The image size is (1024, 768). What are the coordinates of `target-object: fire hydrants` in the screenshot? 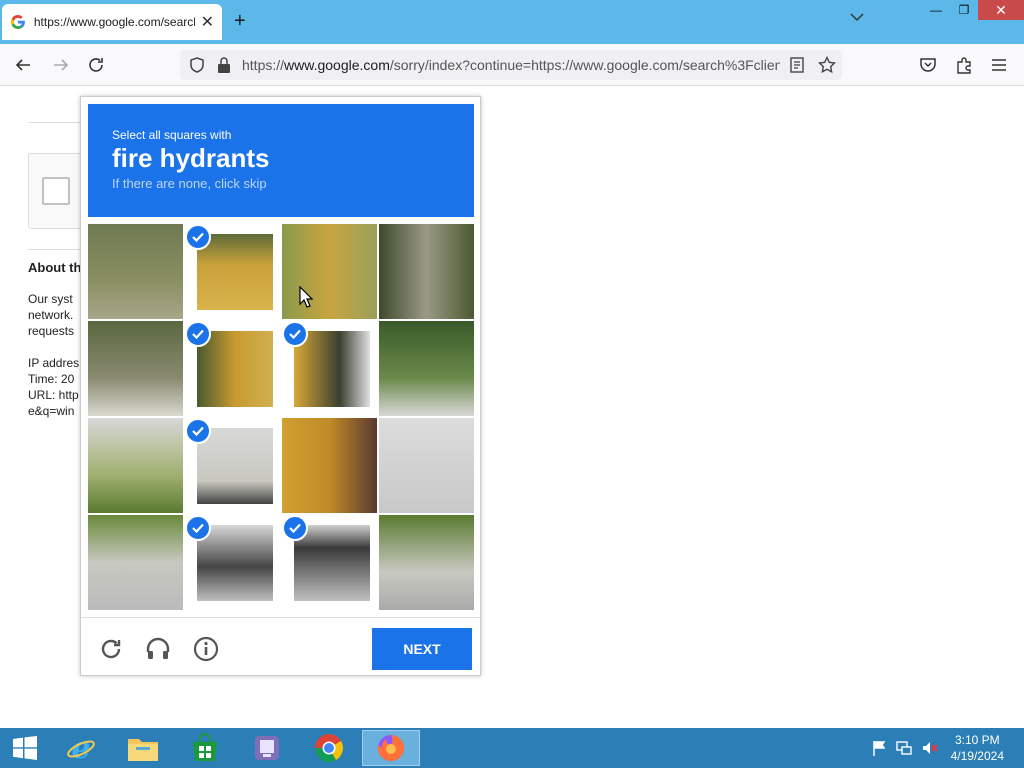 It's located at (191, 158).